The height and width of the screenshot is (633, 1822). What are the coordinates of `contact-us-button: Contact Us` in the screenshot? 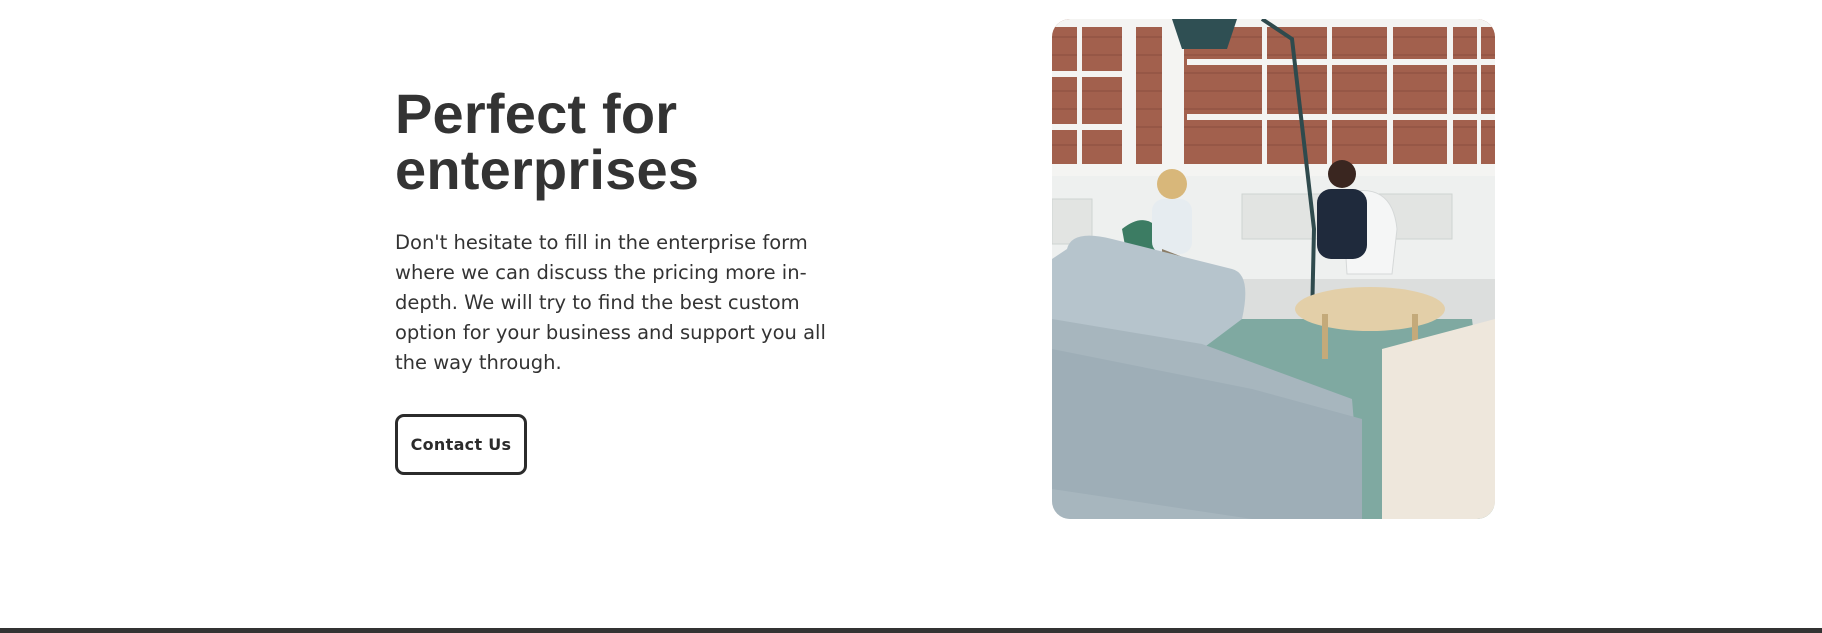 It's located at (461, 444).